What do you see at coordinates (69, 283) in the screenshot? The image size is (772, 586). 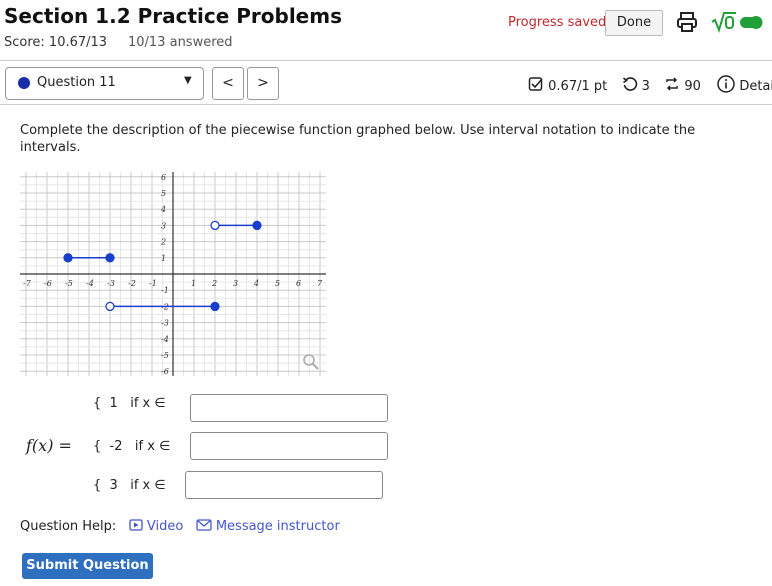 I see `x-tick-label: -5` at bounding box center [69, 283].